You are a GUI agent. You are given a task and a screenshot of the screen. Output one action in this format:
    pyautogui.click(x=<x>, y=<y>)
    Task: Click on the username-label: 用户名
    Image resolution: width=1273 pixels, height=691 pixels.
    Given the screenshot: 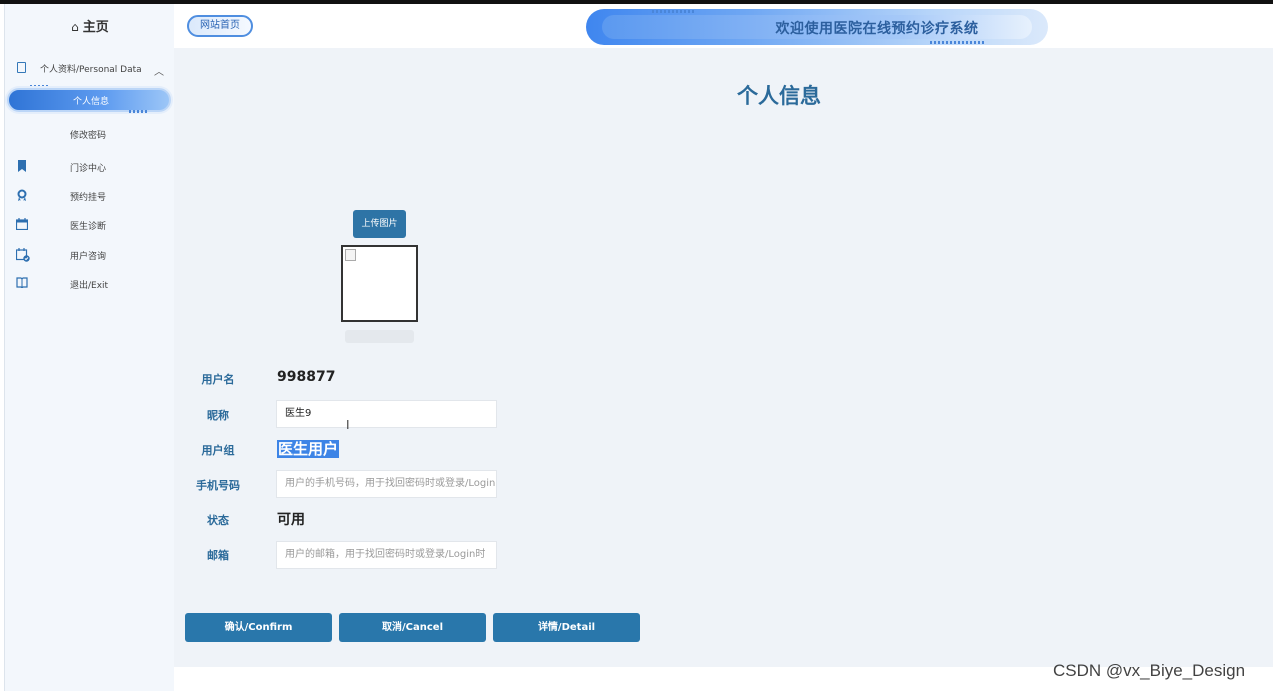 What is the action you would take?
    pyautogui.click(x=218, y=379)
    